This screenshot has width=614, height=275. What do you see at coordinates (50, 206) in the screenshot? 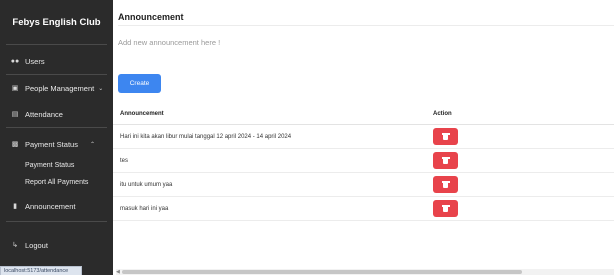
I see `sidebar-item-label: Announcement` at bounding box center [50, 206].